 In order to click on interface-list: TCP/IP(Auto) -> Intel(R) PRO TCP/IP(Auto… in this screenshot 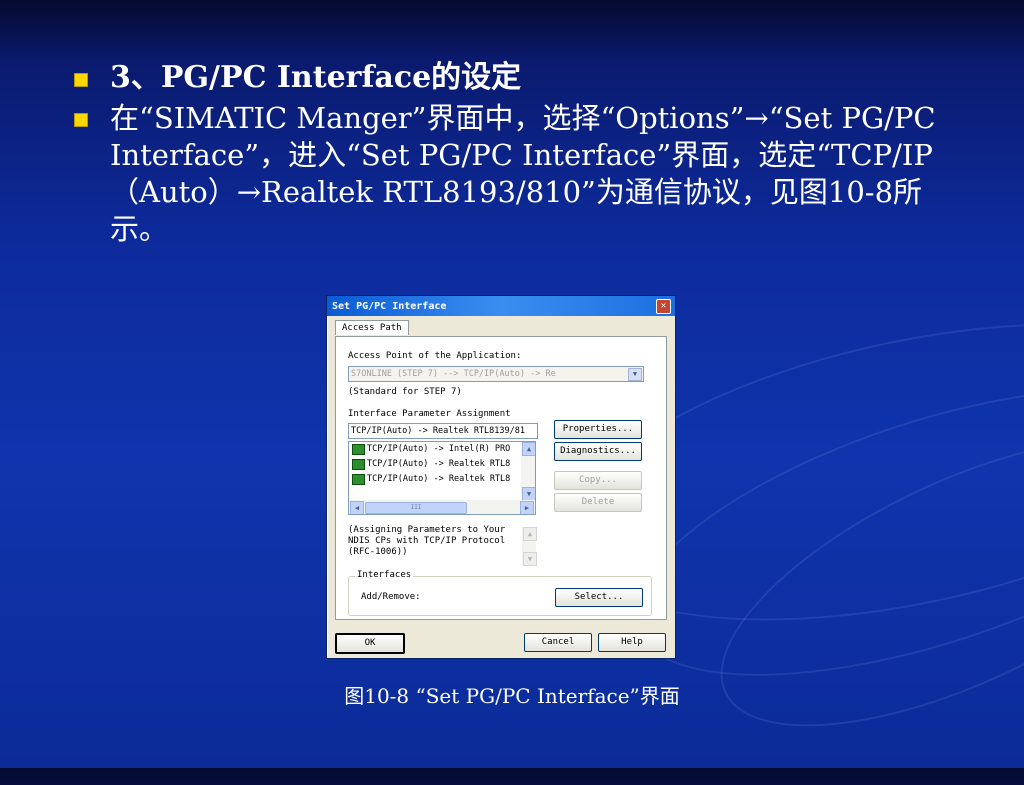, I will do `click(442, 478)`.